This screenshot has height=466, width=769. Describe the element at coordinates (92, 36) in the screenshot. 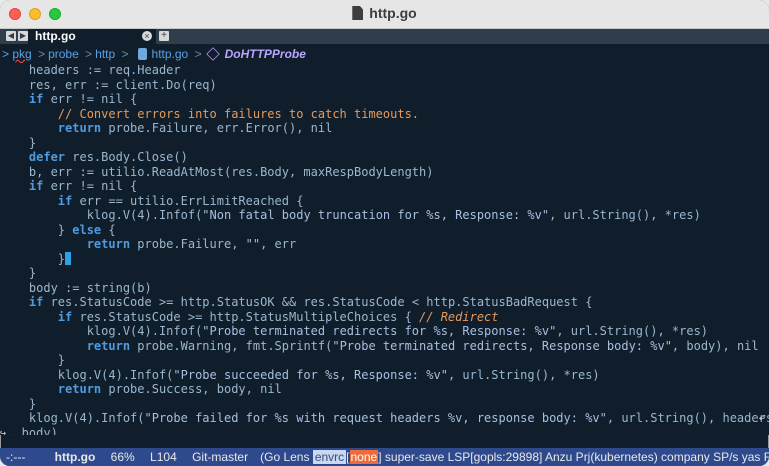

I see `tab-http-go: http.go ×` at that location.